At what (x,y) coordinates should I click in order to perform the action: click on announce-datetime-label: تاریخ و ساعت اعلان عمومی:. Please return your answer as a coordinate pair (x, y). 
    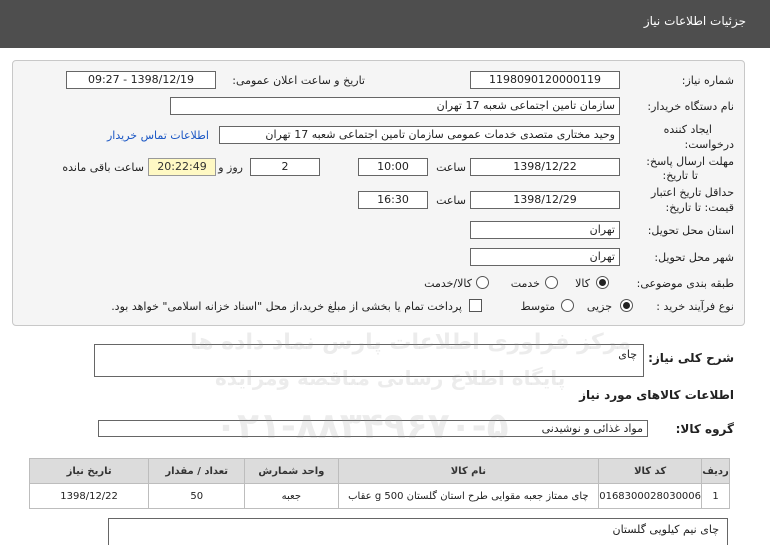
    Looking at the image, I should click on (298, 80).